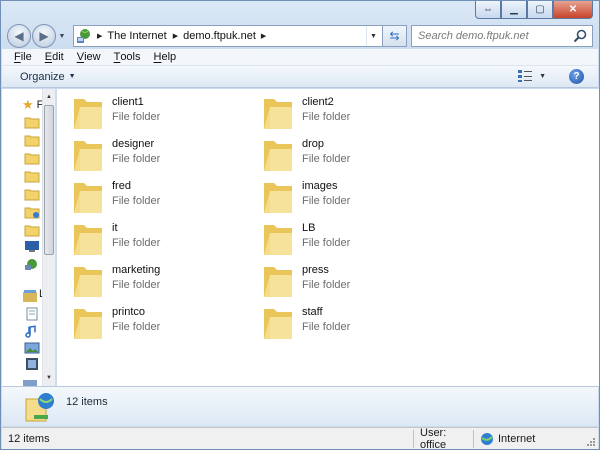 The height and width of the screenshot is (450, 600). I want to click on menu-bar: File Edit View Tools Help, so click(300, 57).